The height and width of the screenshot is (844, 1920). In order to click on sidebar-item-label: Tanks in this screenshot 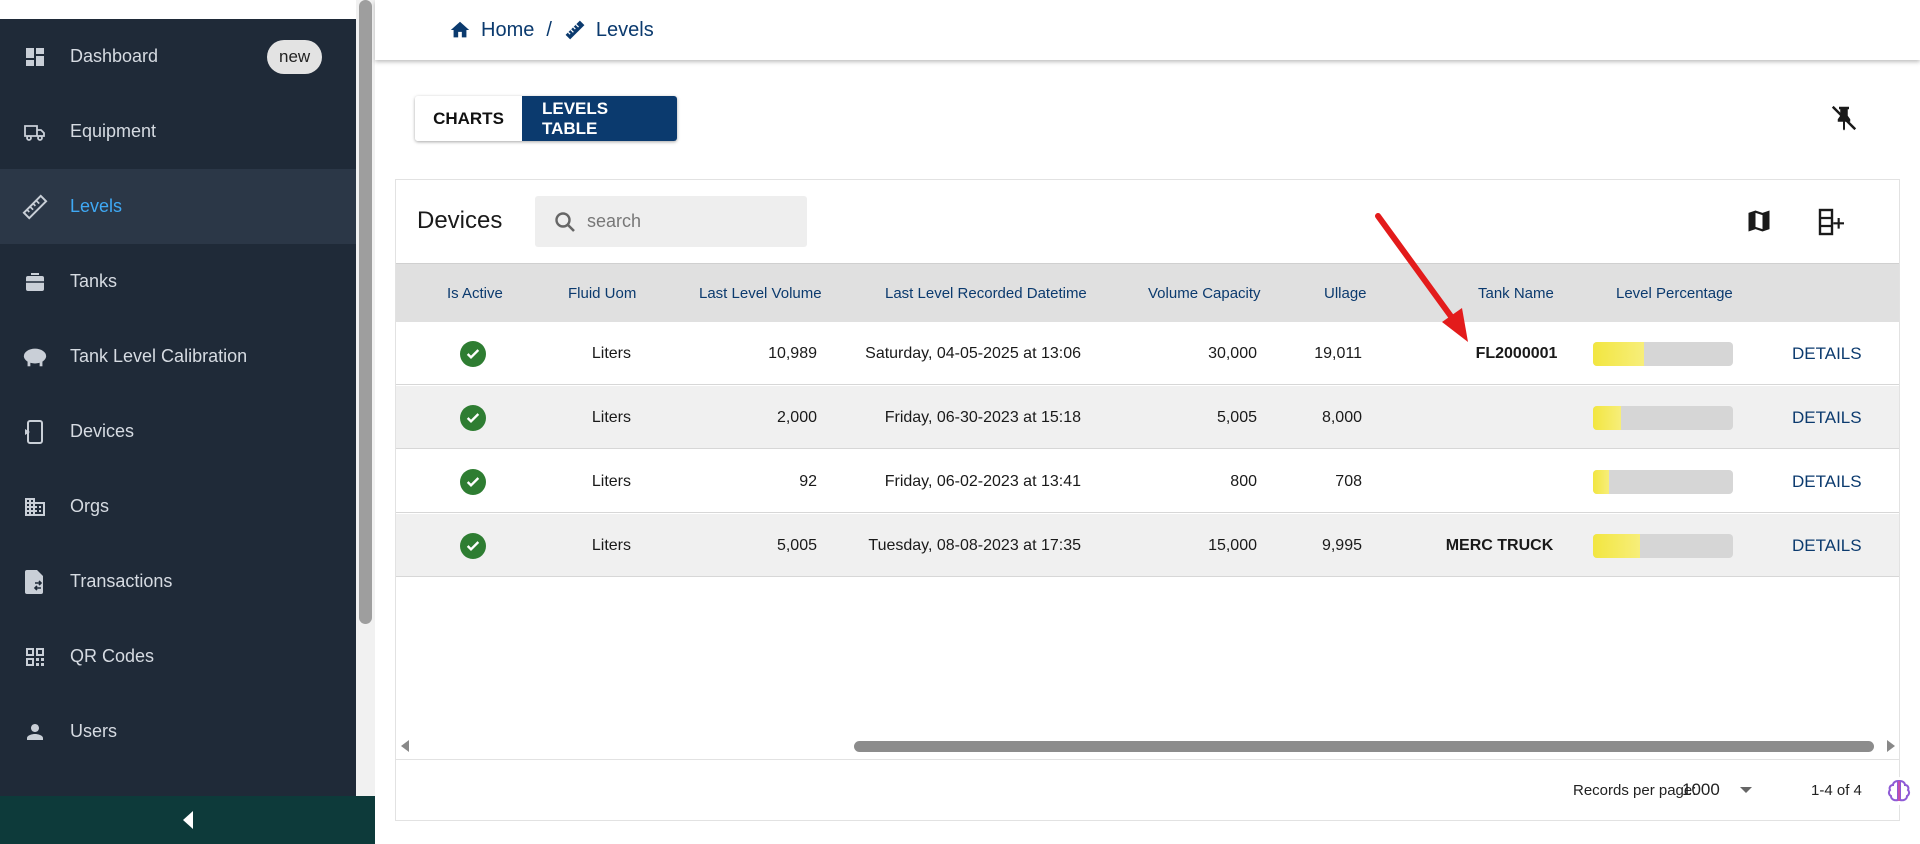, I will do `click(94, 281)`.